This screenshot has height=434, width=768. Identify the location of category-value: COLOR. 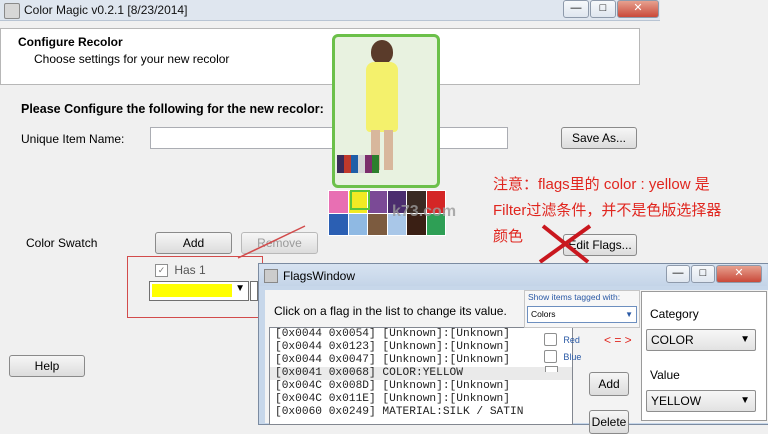
(672, 340).